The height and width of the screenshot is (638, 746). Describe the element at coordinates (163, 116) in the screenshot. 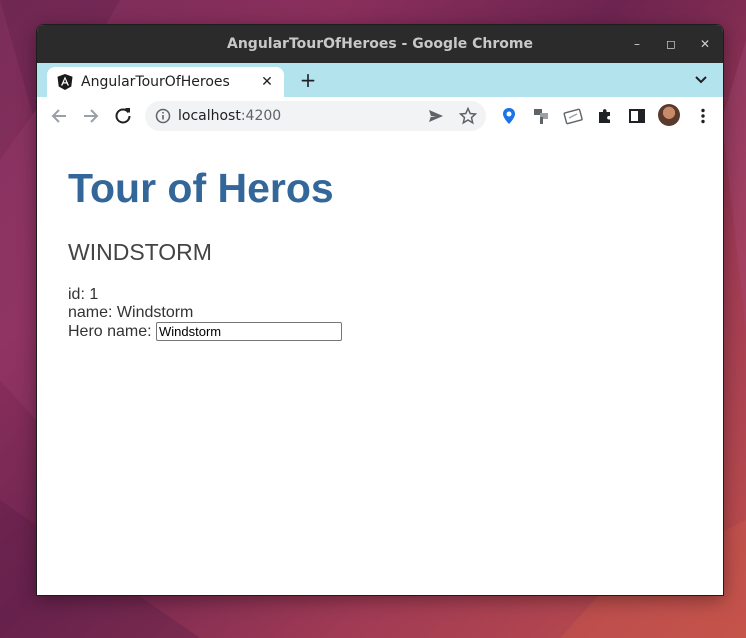

I see `info-icon` at that location.